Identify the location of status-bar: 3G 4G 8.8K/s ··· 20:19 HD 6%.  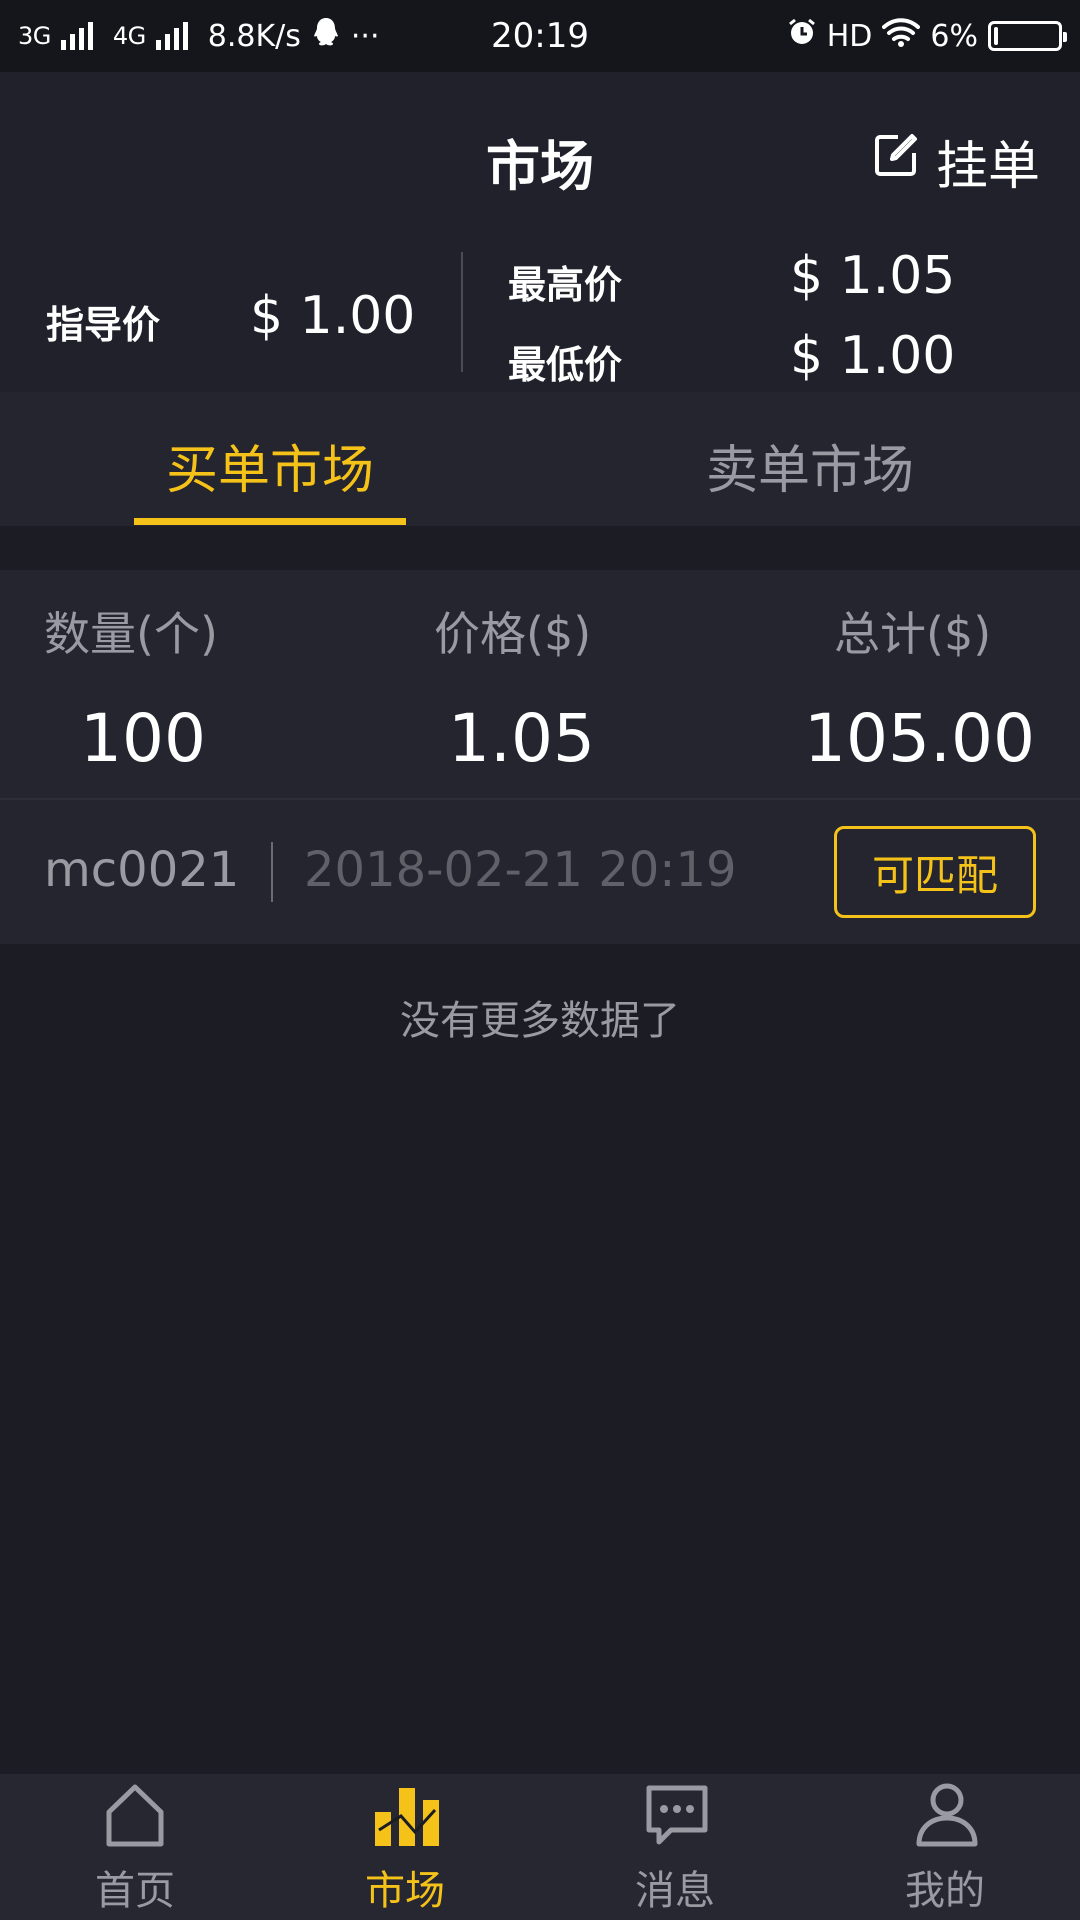
(540, 36).